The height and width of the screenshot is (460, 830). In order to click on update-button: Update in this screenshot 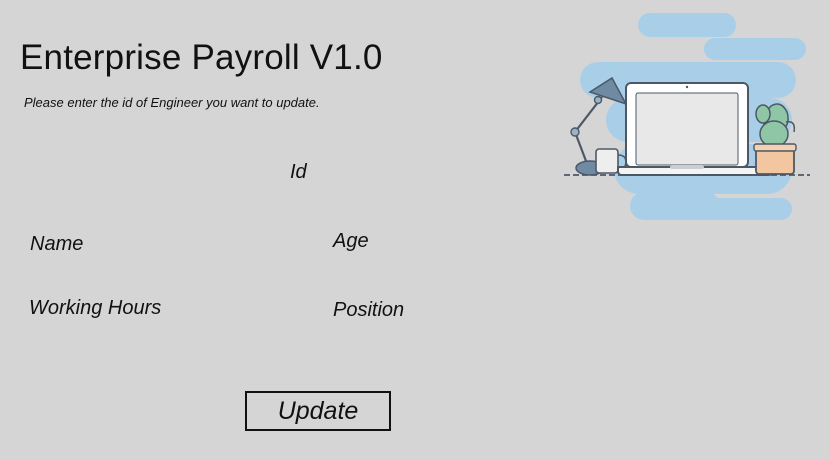, I will do `click(318, 411)`.